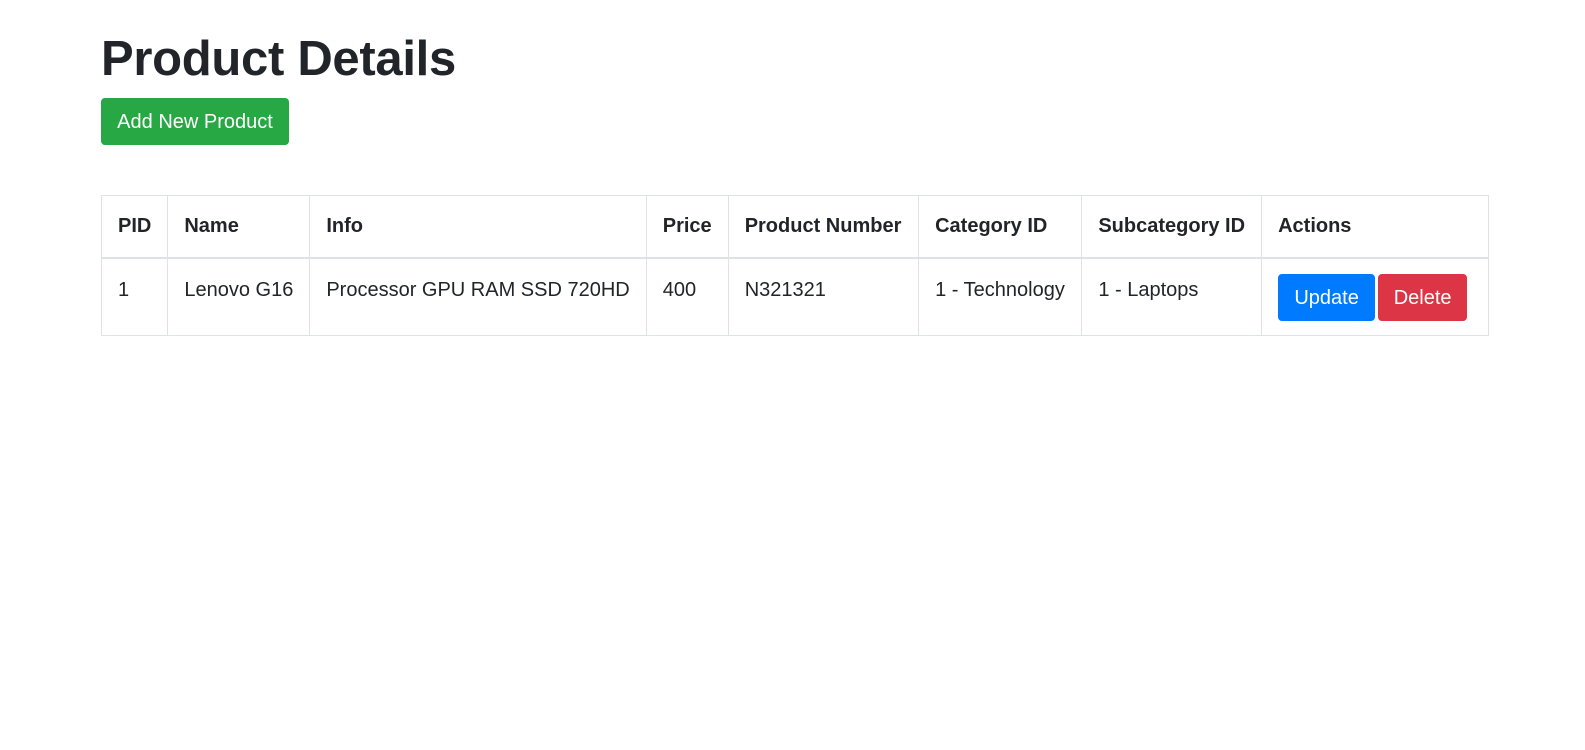 This screenshot has width=1585, height=750. I want to click on column-header-subcategory-id: Subcategory ID, so click(1172, 227).